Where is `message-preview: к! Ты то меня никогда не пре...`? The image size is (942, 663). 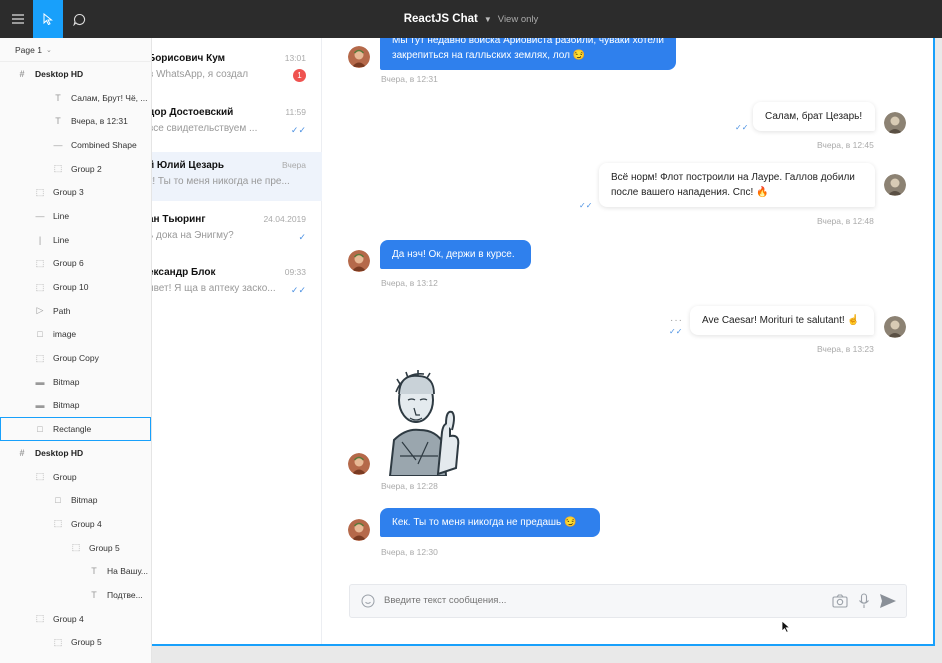
message-preview: к! Ты то меня никогда не пре... is located at coordinates (221, 181).